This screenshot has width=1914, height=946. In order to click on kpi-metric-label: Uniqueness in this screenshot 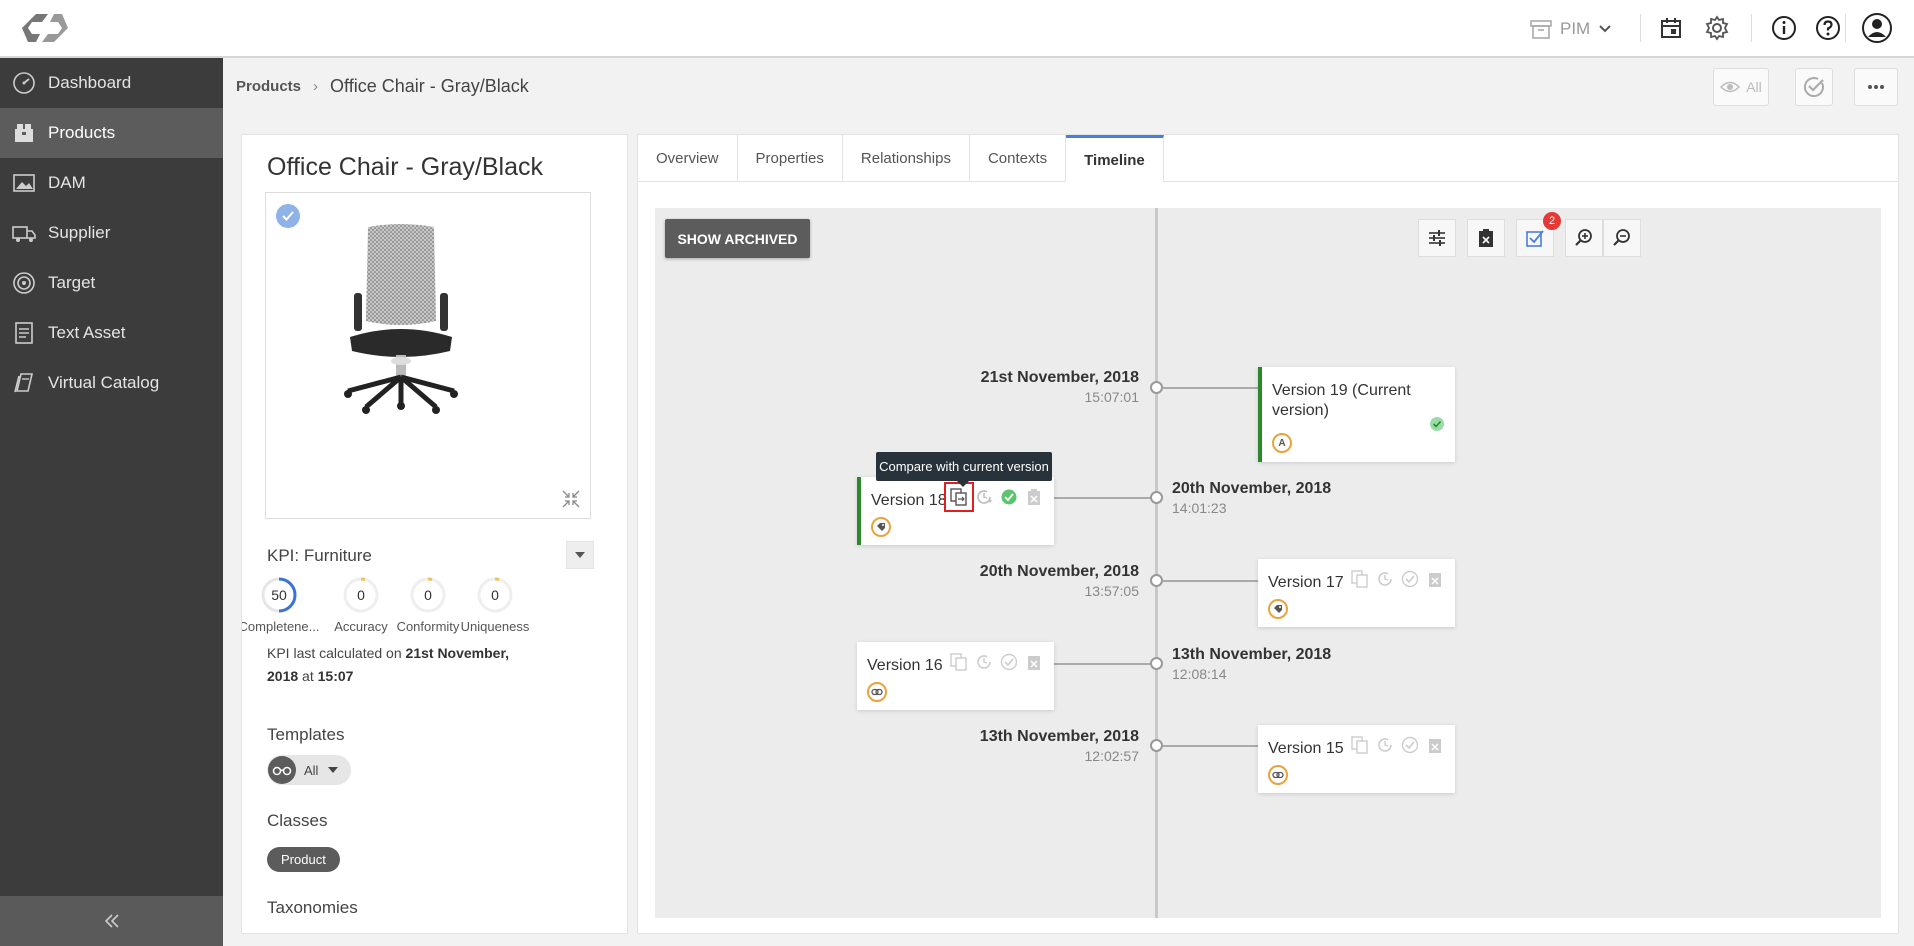, I will do `click(495, 626)`.